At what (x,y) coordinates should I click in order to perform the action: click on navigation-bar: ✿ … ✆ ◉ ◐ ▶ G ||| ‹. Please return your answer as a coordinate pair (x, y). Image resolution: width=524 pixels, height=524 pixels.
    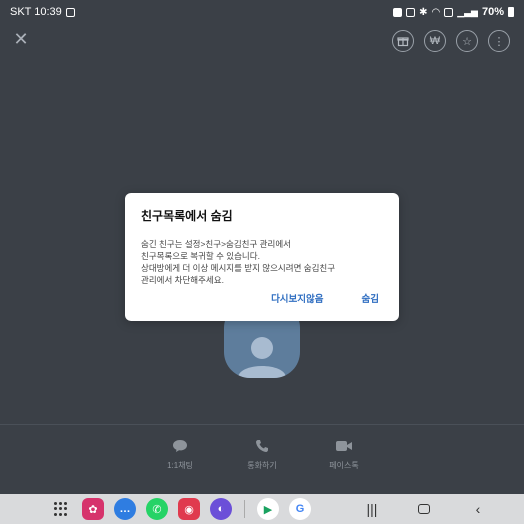
    Looking at the image, I should click on (262, 509).